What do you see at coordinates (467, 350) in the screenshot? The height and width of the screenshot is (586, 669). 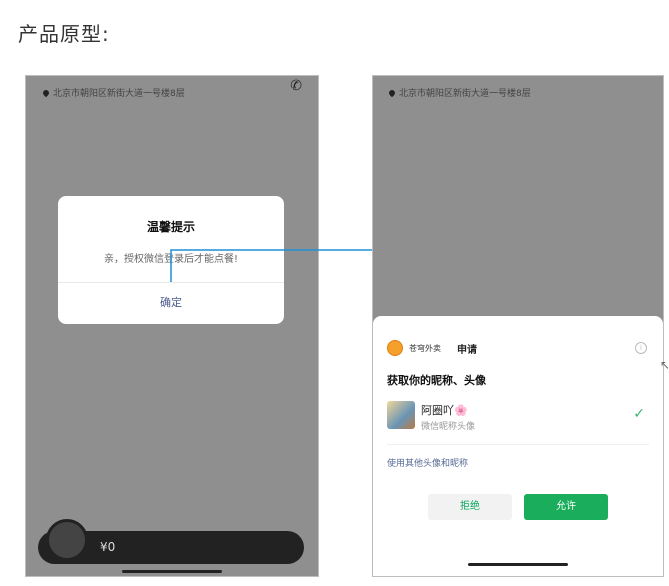 I see `apply-label: 申请` at bounding box center [467, 350].